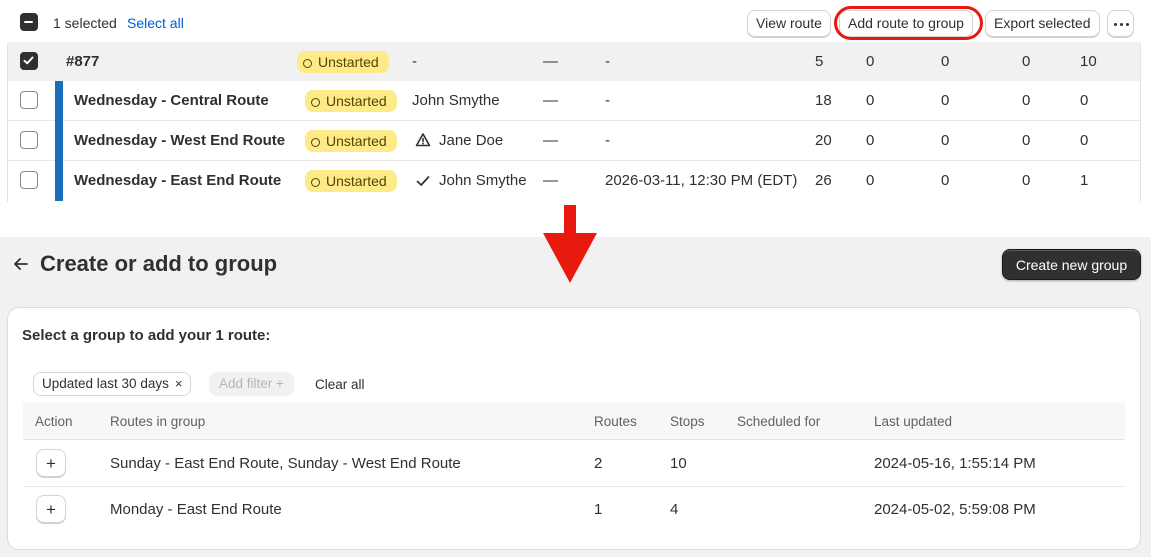 Image resolution: width=1151 pixels, height=557 pixels. Describe the element at coordinates (598, 463) in the screenshot. I see `routes-count-cell: 2` at that location.